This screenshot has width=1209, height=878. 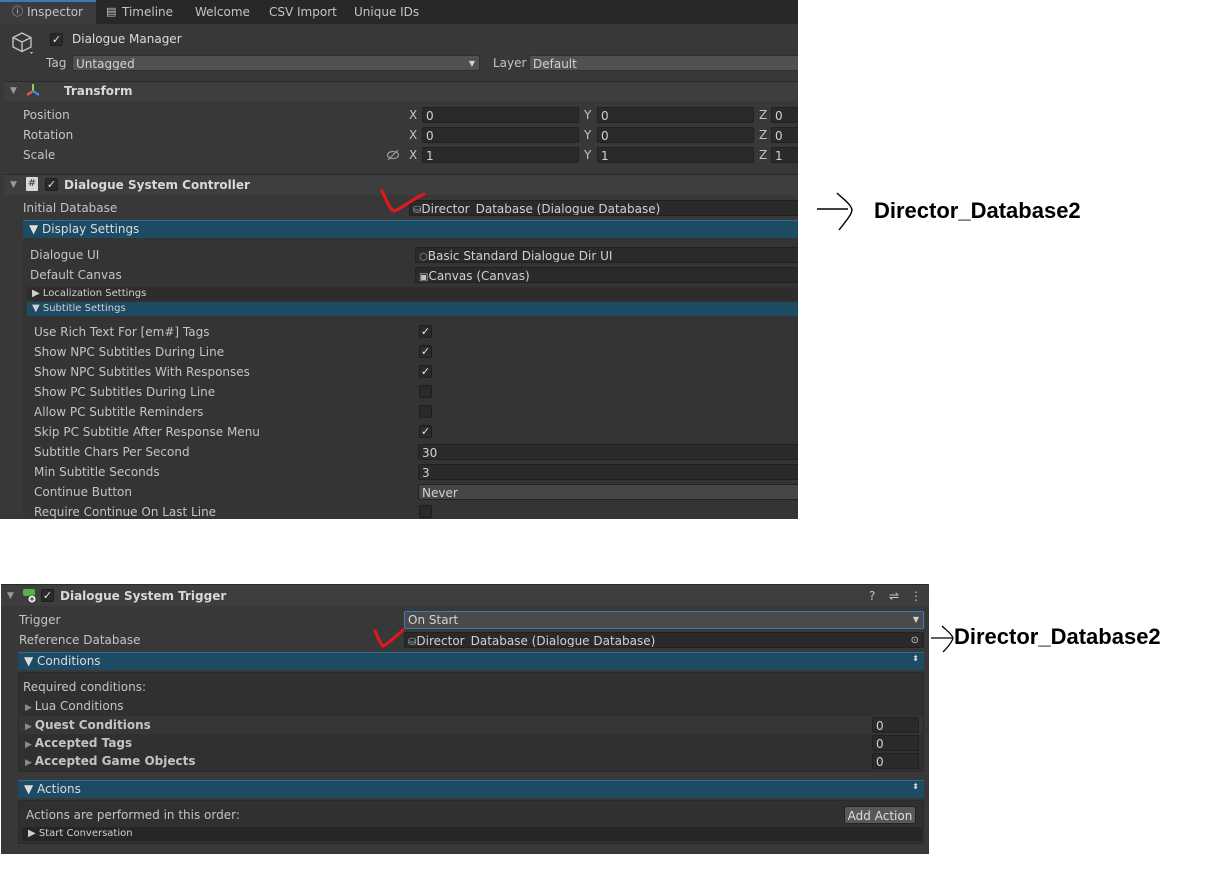 I want to click on object-picker-icon: ⊙, so click(x=915, y=640).